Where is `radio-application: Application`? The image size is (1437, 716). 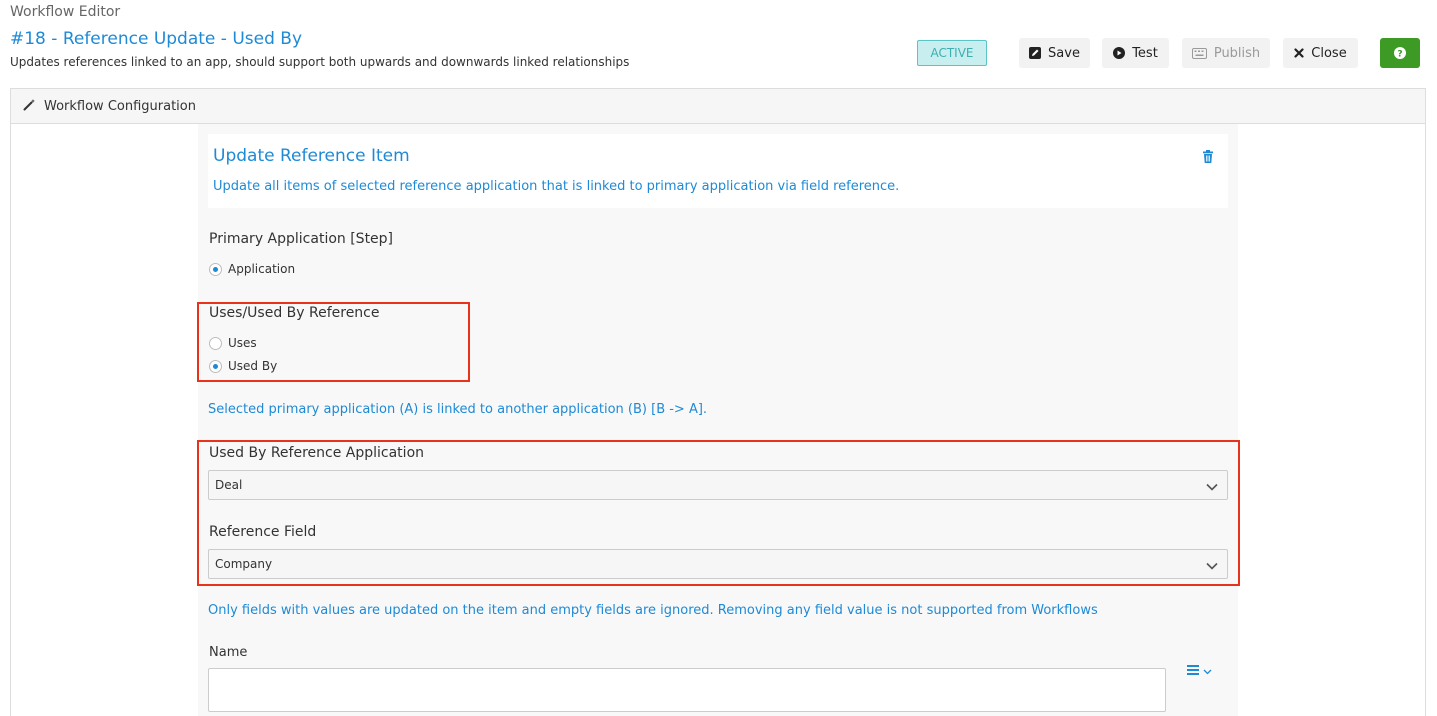 radio-application: Application is located at coordinates (252, 269).